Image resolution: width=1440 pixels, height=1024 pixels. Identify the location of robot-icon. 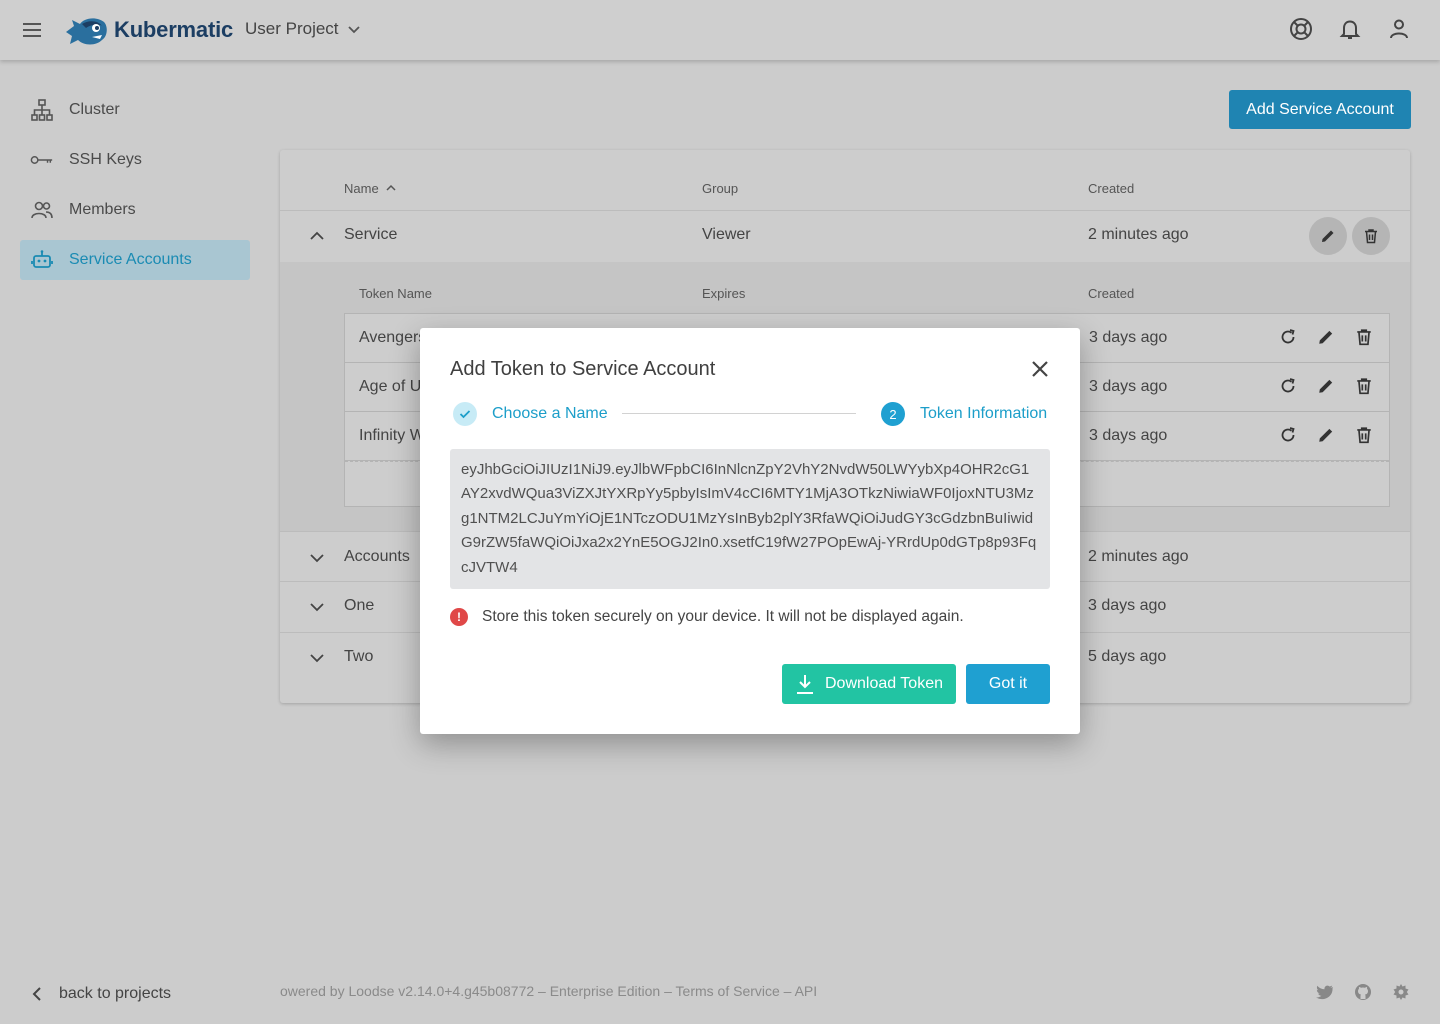
(42, 260).